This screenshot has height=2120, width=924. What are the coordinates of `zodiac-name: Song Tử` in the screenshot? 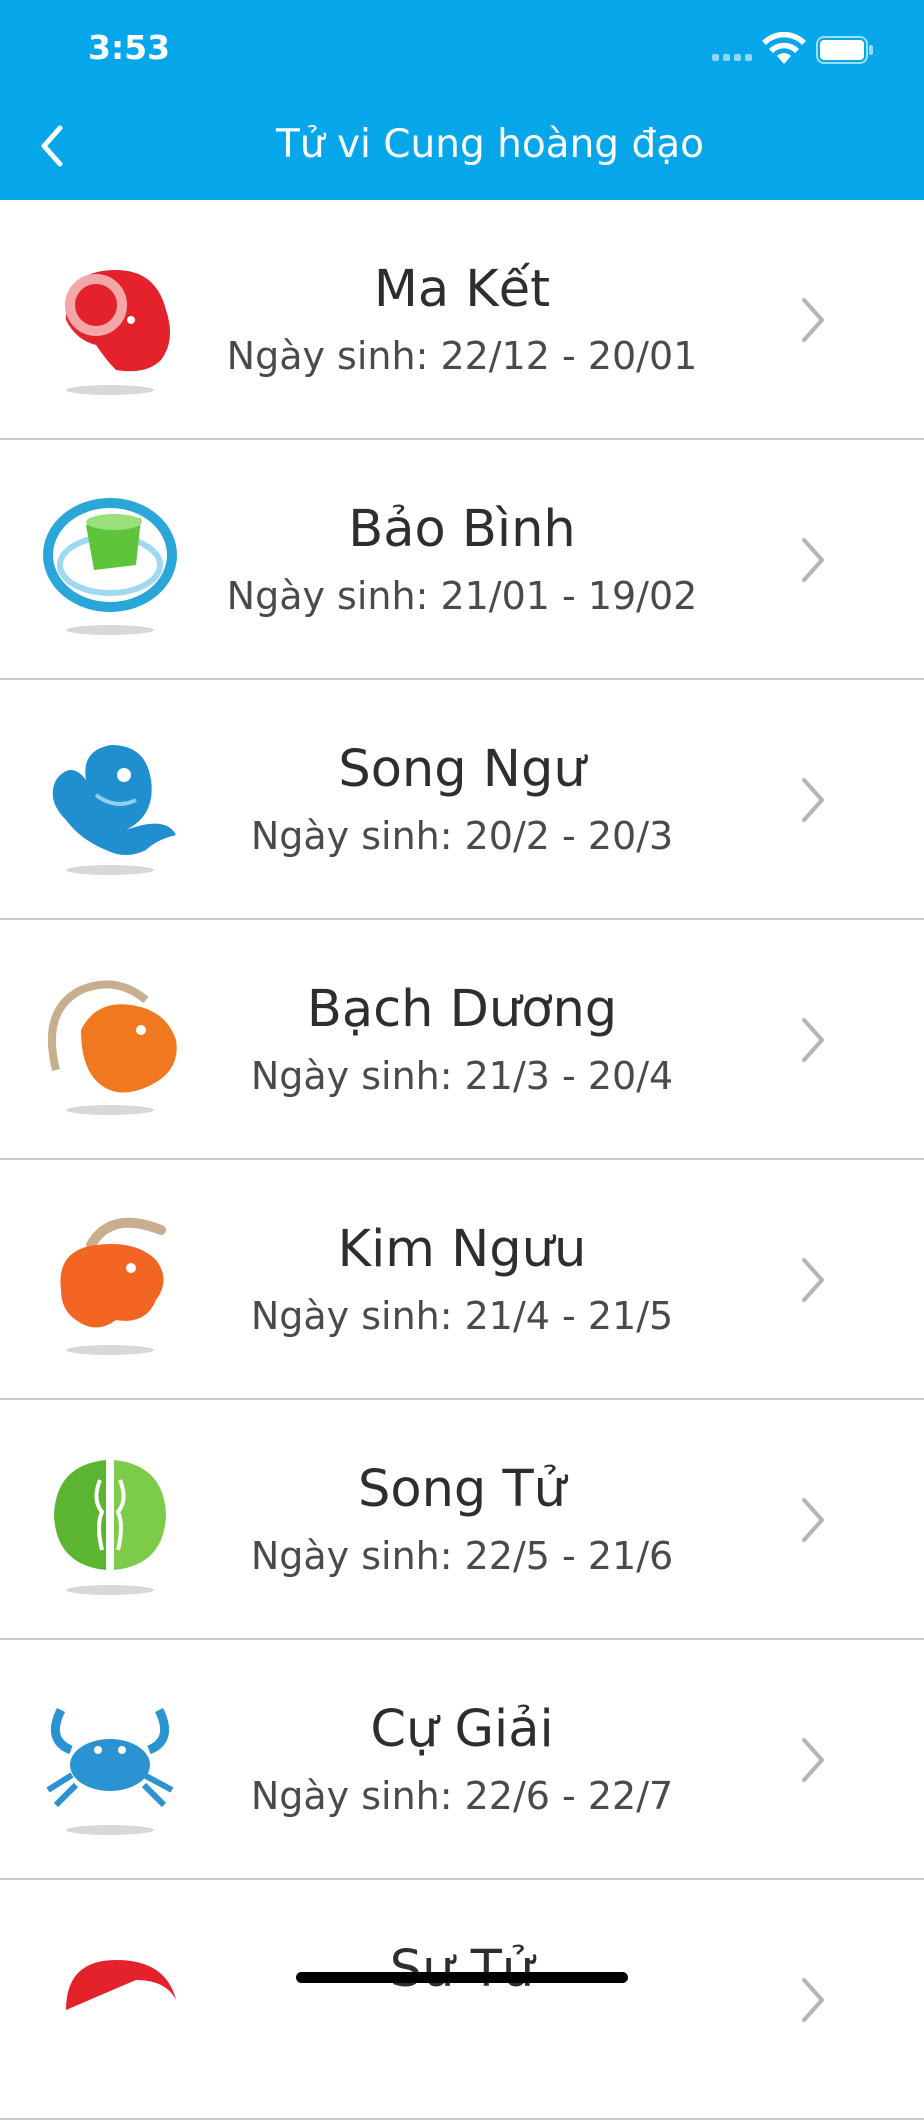 It's located at (462, 1489).